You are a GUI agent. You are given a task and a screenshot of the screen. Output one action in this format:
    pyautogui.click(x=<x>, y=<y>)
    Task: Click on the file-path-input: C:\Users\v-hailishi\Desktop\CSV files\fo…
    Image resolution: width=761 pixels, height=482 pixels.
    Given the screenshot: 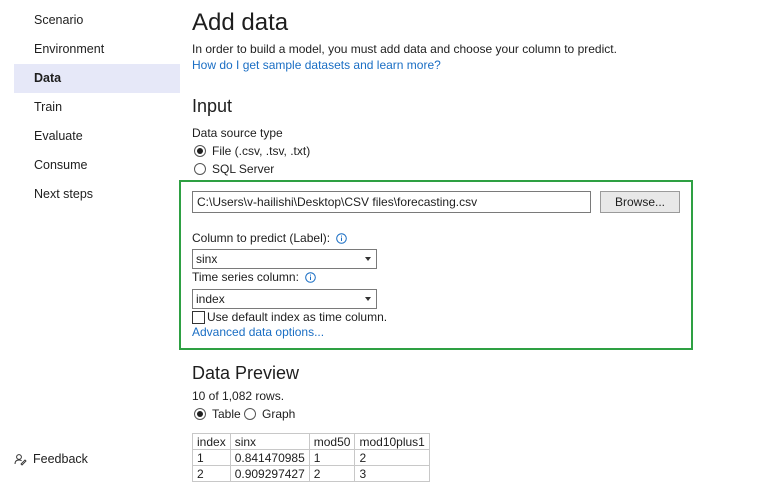 What is the action you would take?
    pyautogui.click(x=391, y=202)
    